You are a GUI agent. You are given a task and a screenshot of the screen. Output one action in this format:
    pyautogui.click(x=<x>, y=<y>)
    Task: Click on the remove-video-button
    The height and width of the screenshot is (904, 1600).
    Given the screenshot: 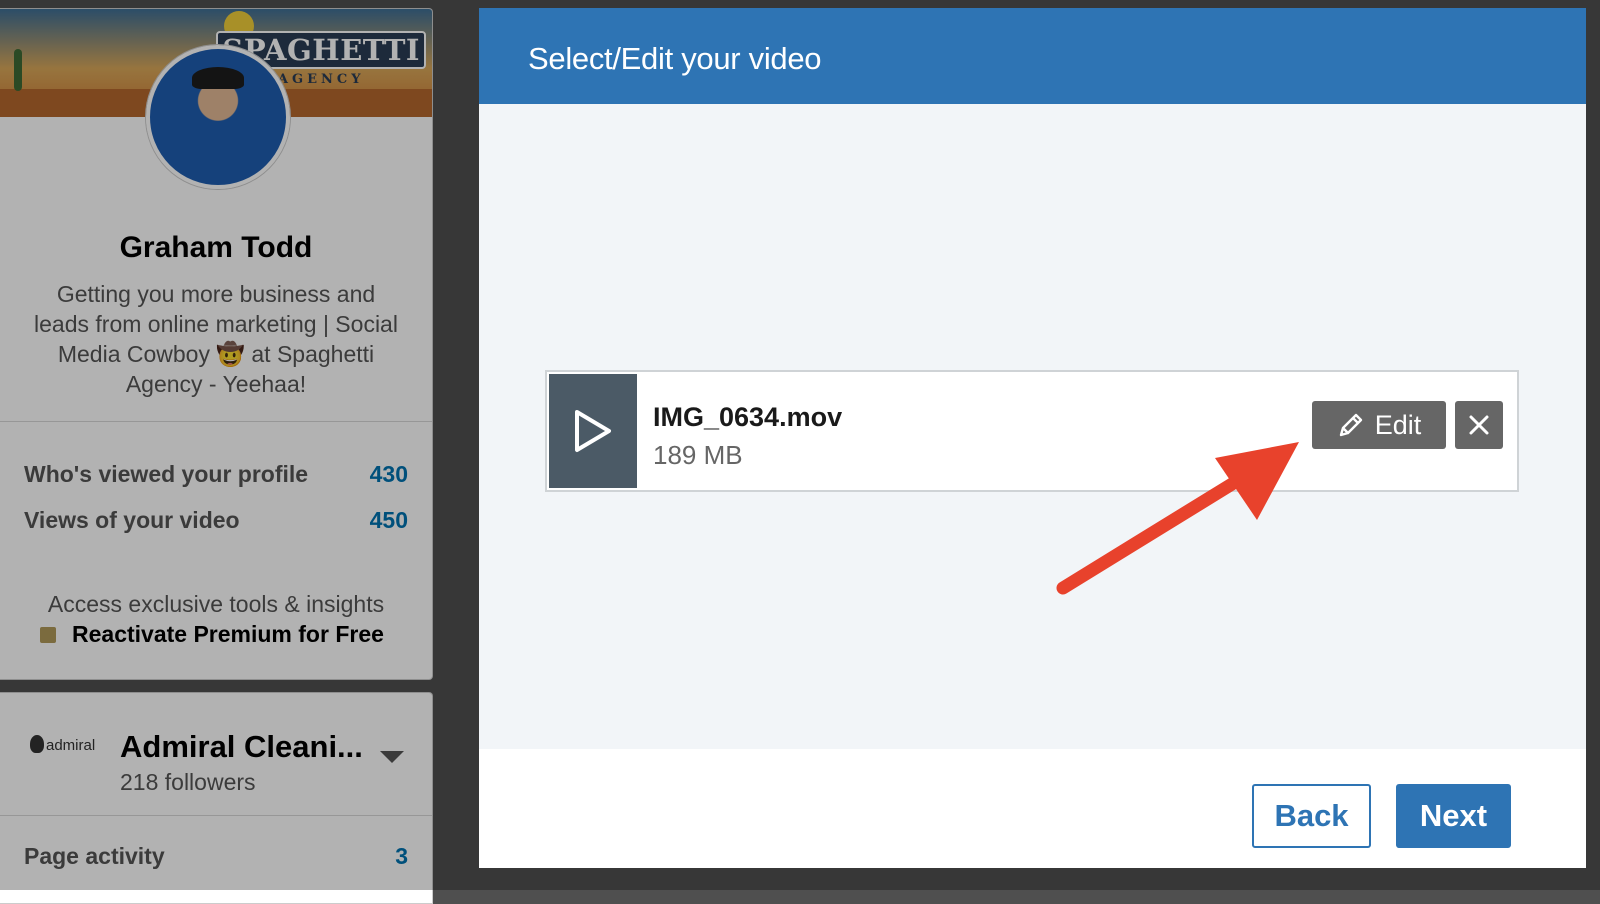 What is the action you would take?
    pyautogui.click(x=1479, y=425)
    